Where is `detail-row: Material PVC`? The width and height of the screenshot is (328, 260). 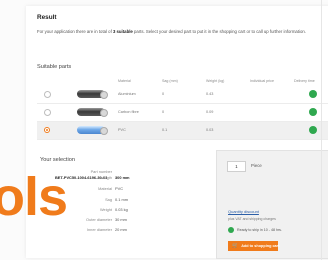 detail-row: Material PVC is located at coordinates (107, 189).